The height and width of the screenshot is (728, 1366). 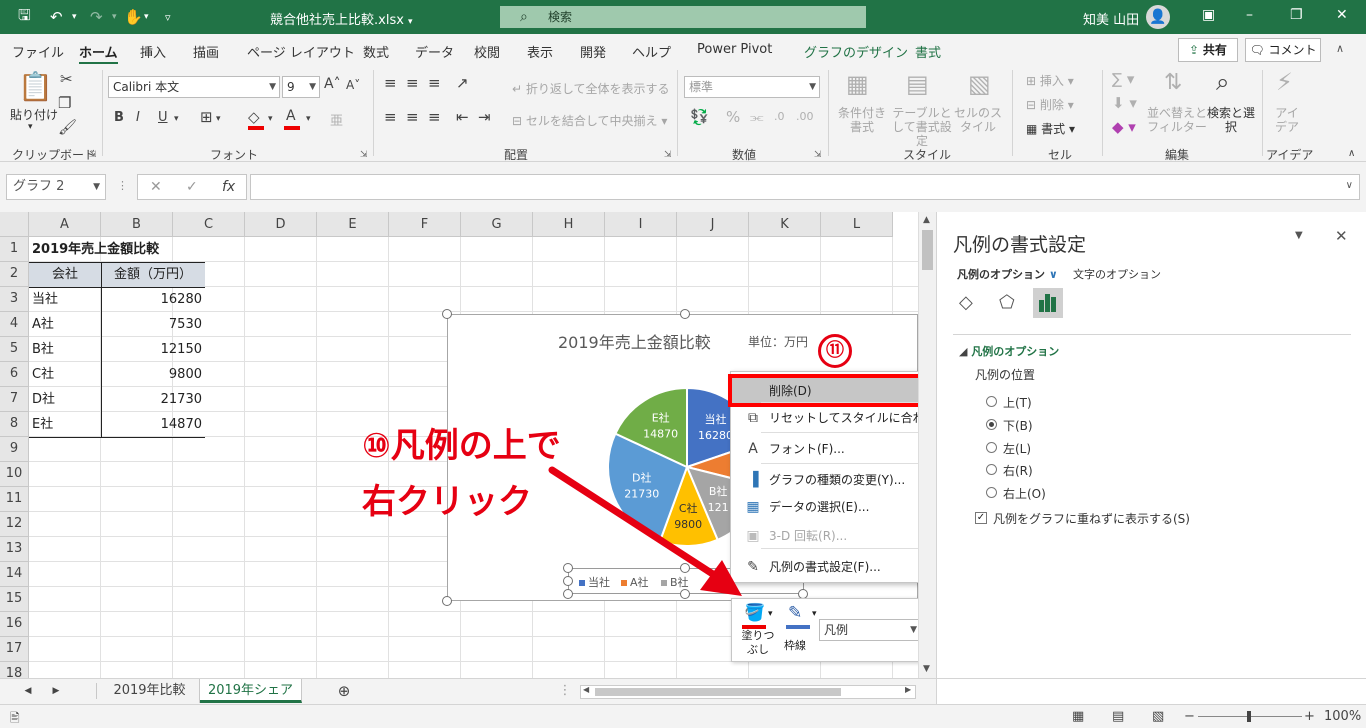 What do you see at coordinates (637, 525) in the screenshot?
I see `arrow-shaft` at bounding box center [637, 525].